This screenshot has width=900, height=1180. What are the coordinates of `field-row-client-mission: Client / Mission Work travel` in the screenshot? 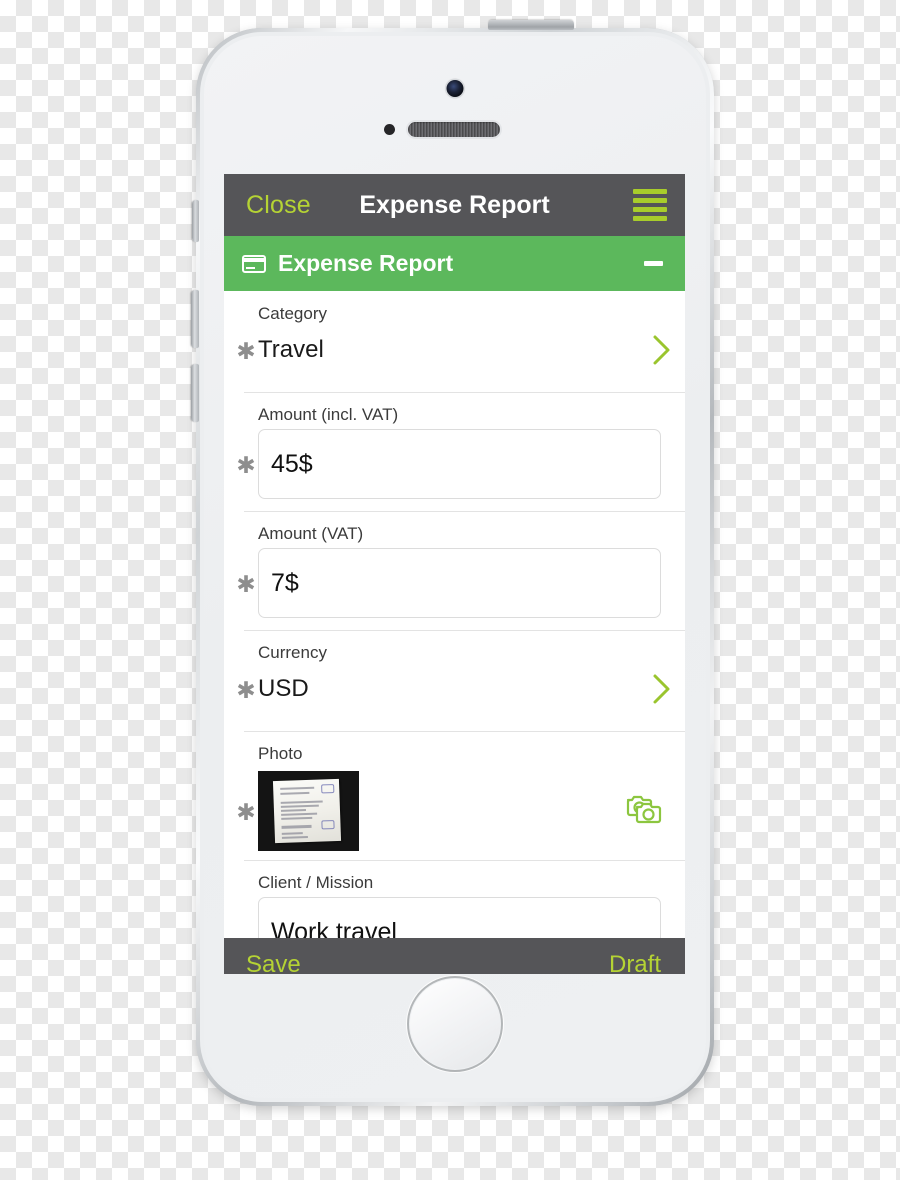 It's located at (454, 899).